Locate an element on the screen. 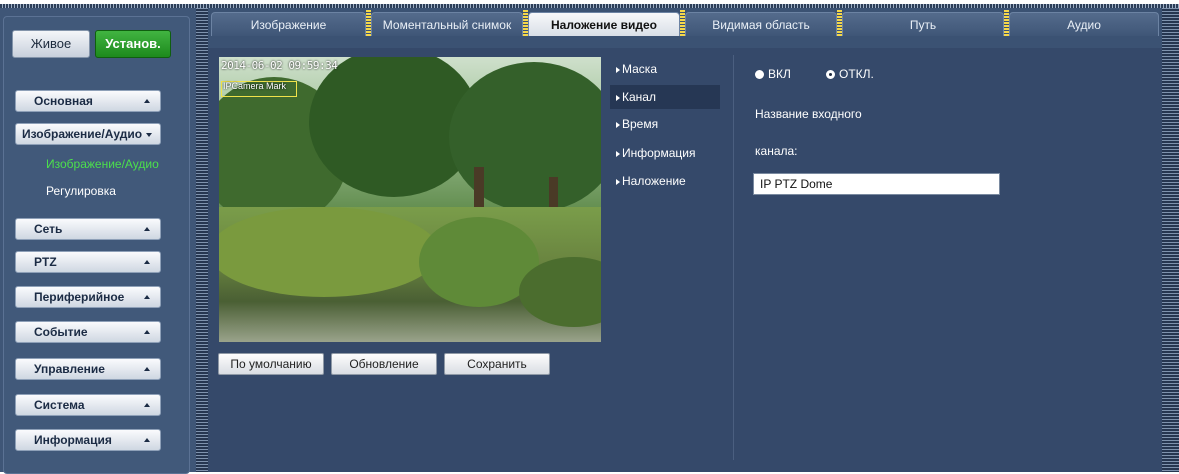  tab-image: Изображение is located at coordinates (288, 24).